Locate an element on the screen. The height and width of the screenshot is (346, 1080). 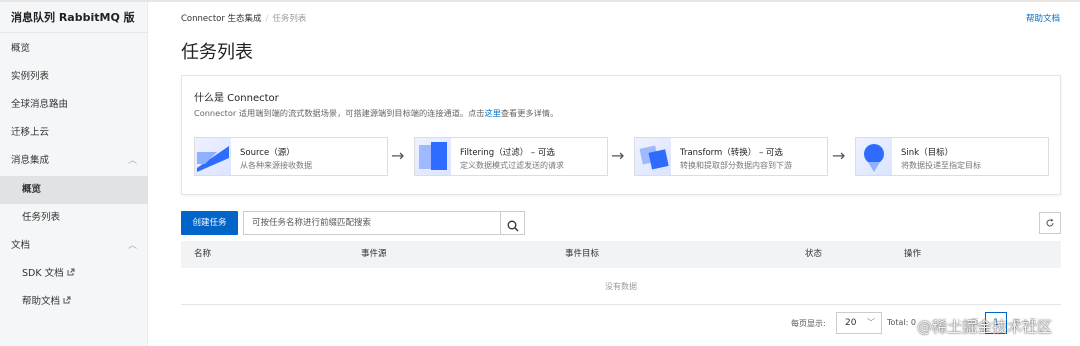
page-size-value: 20 is located at coordinates (851, 323).